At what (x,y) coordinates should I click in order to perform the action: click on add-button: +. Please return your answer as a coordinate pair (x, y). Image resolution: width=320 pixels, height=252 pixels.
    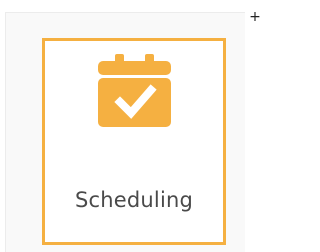
    Looking at the image, I should click on (255, 17).